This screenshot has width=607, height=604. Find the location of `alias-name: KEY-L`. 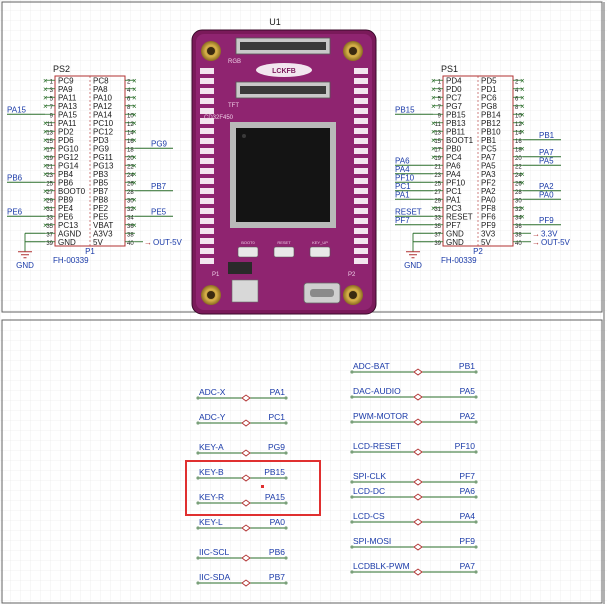

alias-name: KEY-L is located at coordinates (211, 522).